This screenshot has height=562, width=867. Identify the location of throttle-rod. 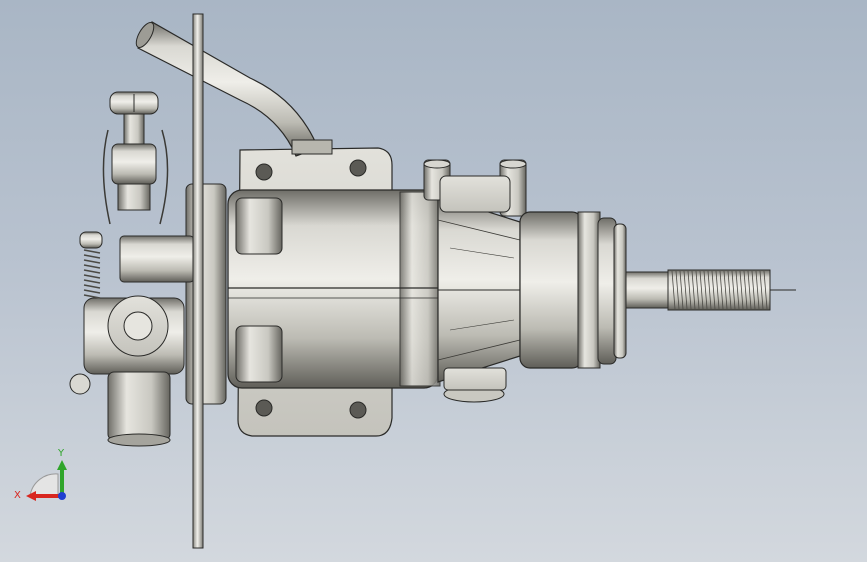
(198, 281).